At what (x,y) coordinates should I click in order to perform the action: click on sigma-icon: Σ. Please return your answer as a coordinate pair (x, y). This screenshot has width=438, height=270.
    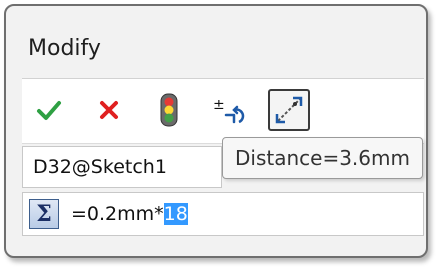
    Looking at the image, I should click on (44, 214).